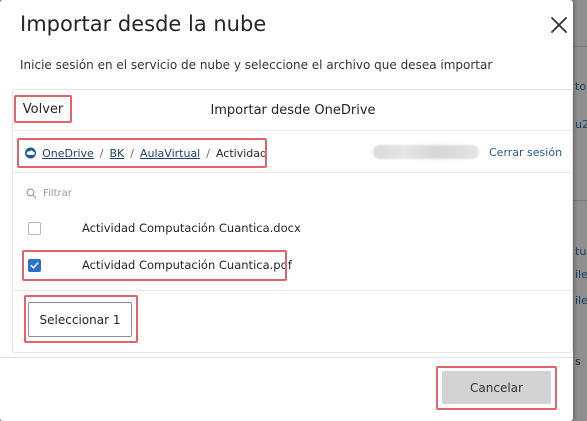 This screenshot has height=421, width=587. What do you see at coordinates (581, 251) in the screenshot?
I see `bg-text-fragment: tu` at bounding box center [581, 251].